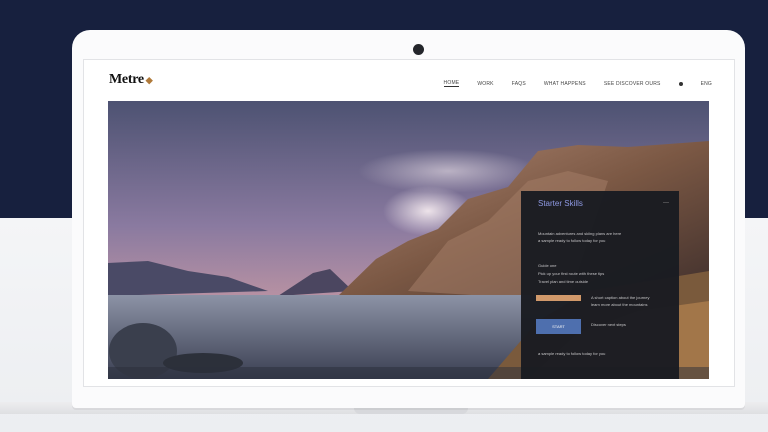 The width and height of the screenshot is (768, 432). I want to click on panel-text-line: Travel plan and time outside, so click(563, 281).